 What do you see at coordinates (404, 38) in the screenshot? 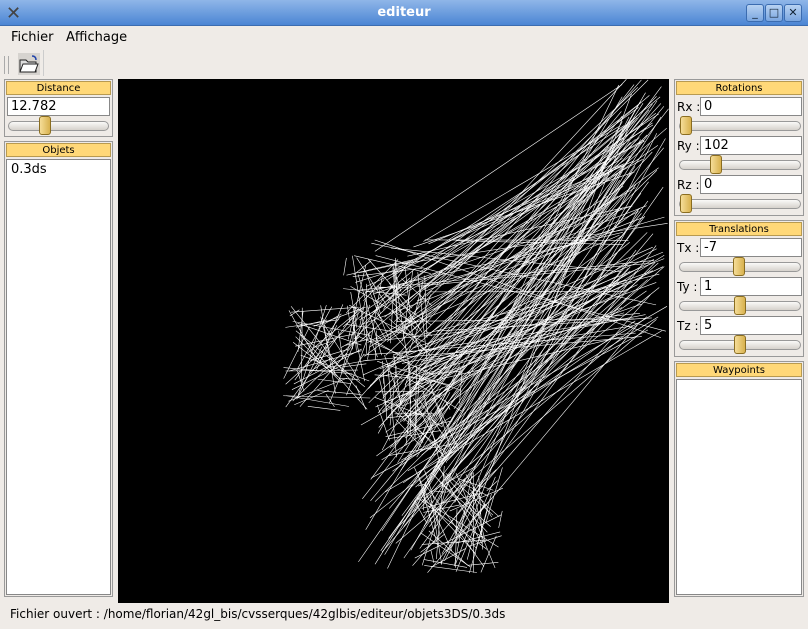
I see `menu-bar: Fichier Affichage` at bounding box center [404, 38].